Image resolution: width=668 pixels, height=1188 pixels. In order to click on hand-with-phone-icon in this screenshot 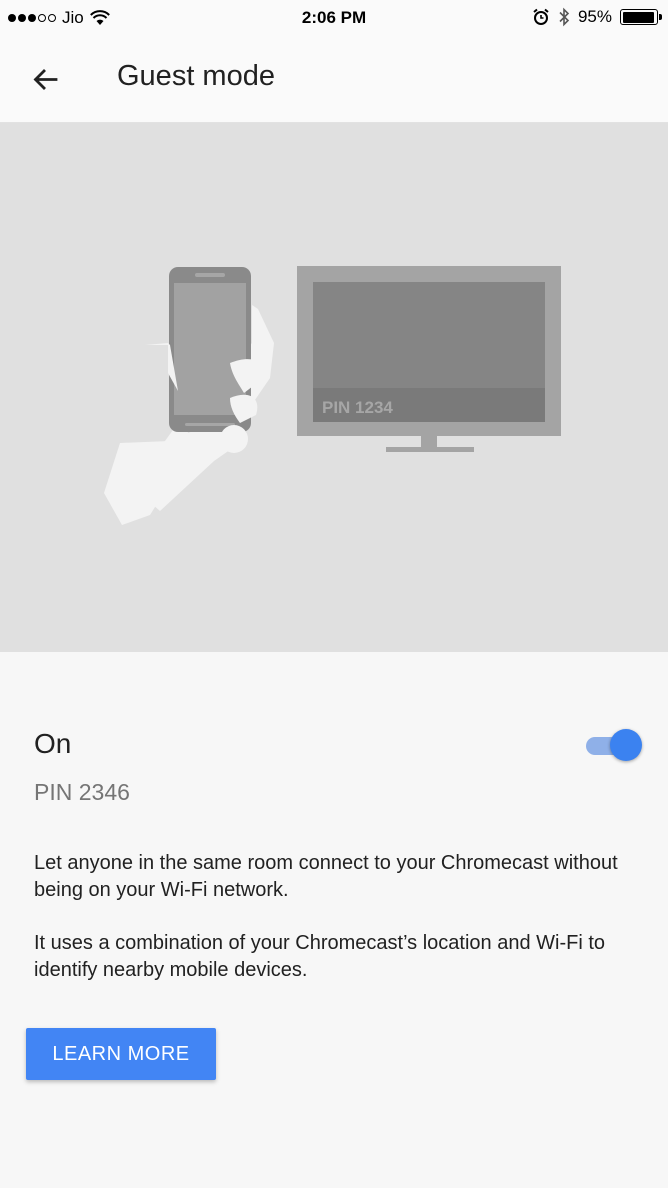, I will do `click(189, 396)`.